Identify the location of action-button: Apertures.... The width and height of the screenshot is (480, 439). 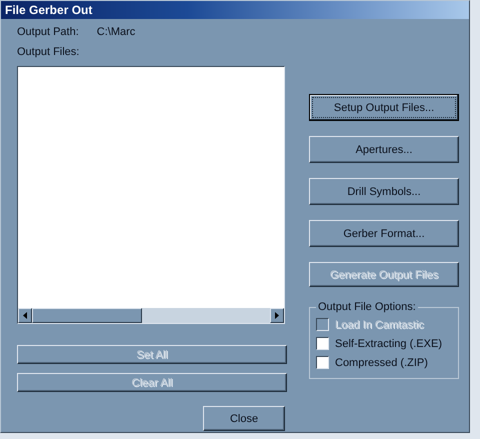
(384, 149).